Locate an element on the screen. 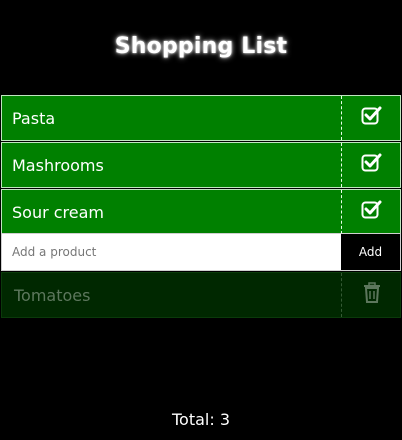 The width and height of the screenshot is (402, 440). page-title: Shopping List is located at coordinates (201, 46).